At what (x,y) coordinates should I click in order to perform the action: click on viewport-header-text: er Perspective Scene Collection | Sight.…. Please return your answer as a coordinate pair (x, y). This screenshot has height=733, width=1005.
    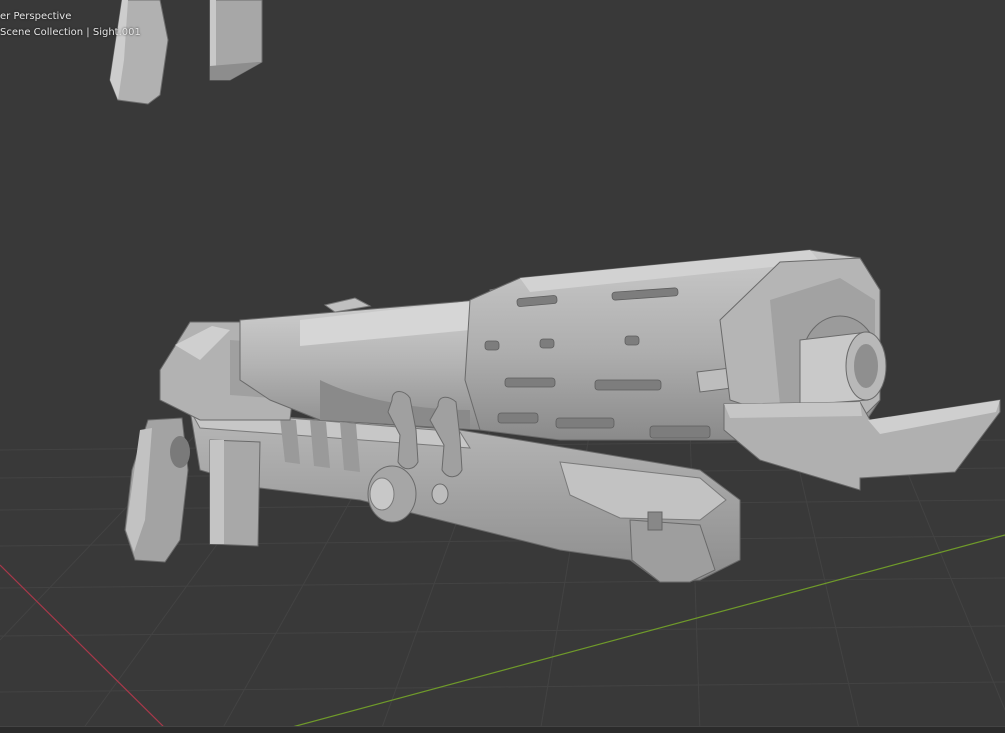
    Looking at the image, I should click on (70, 25).